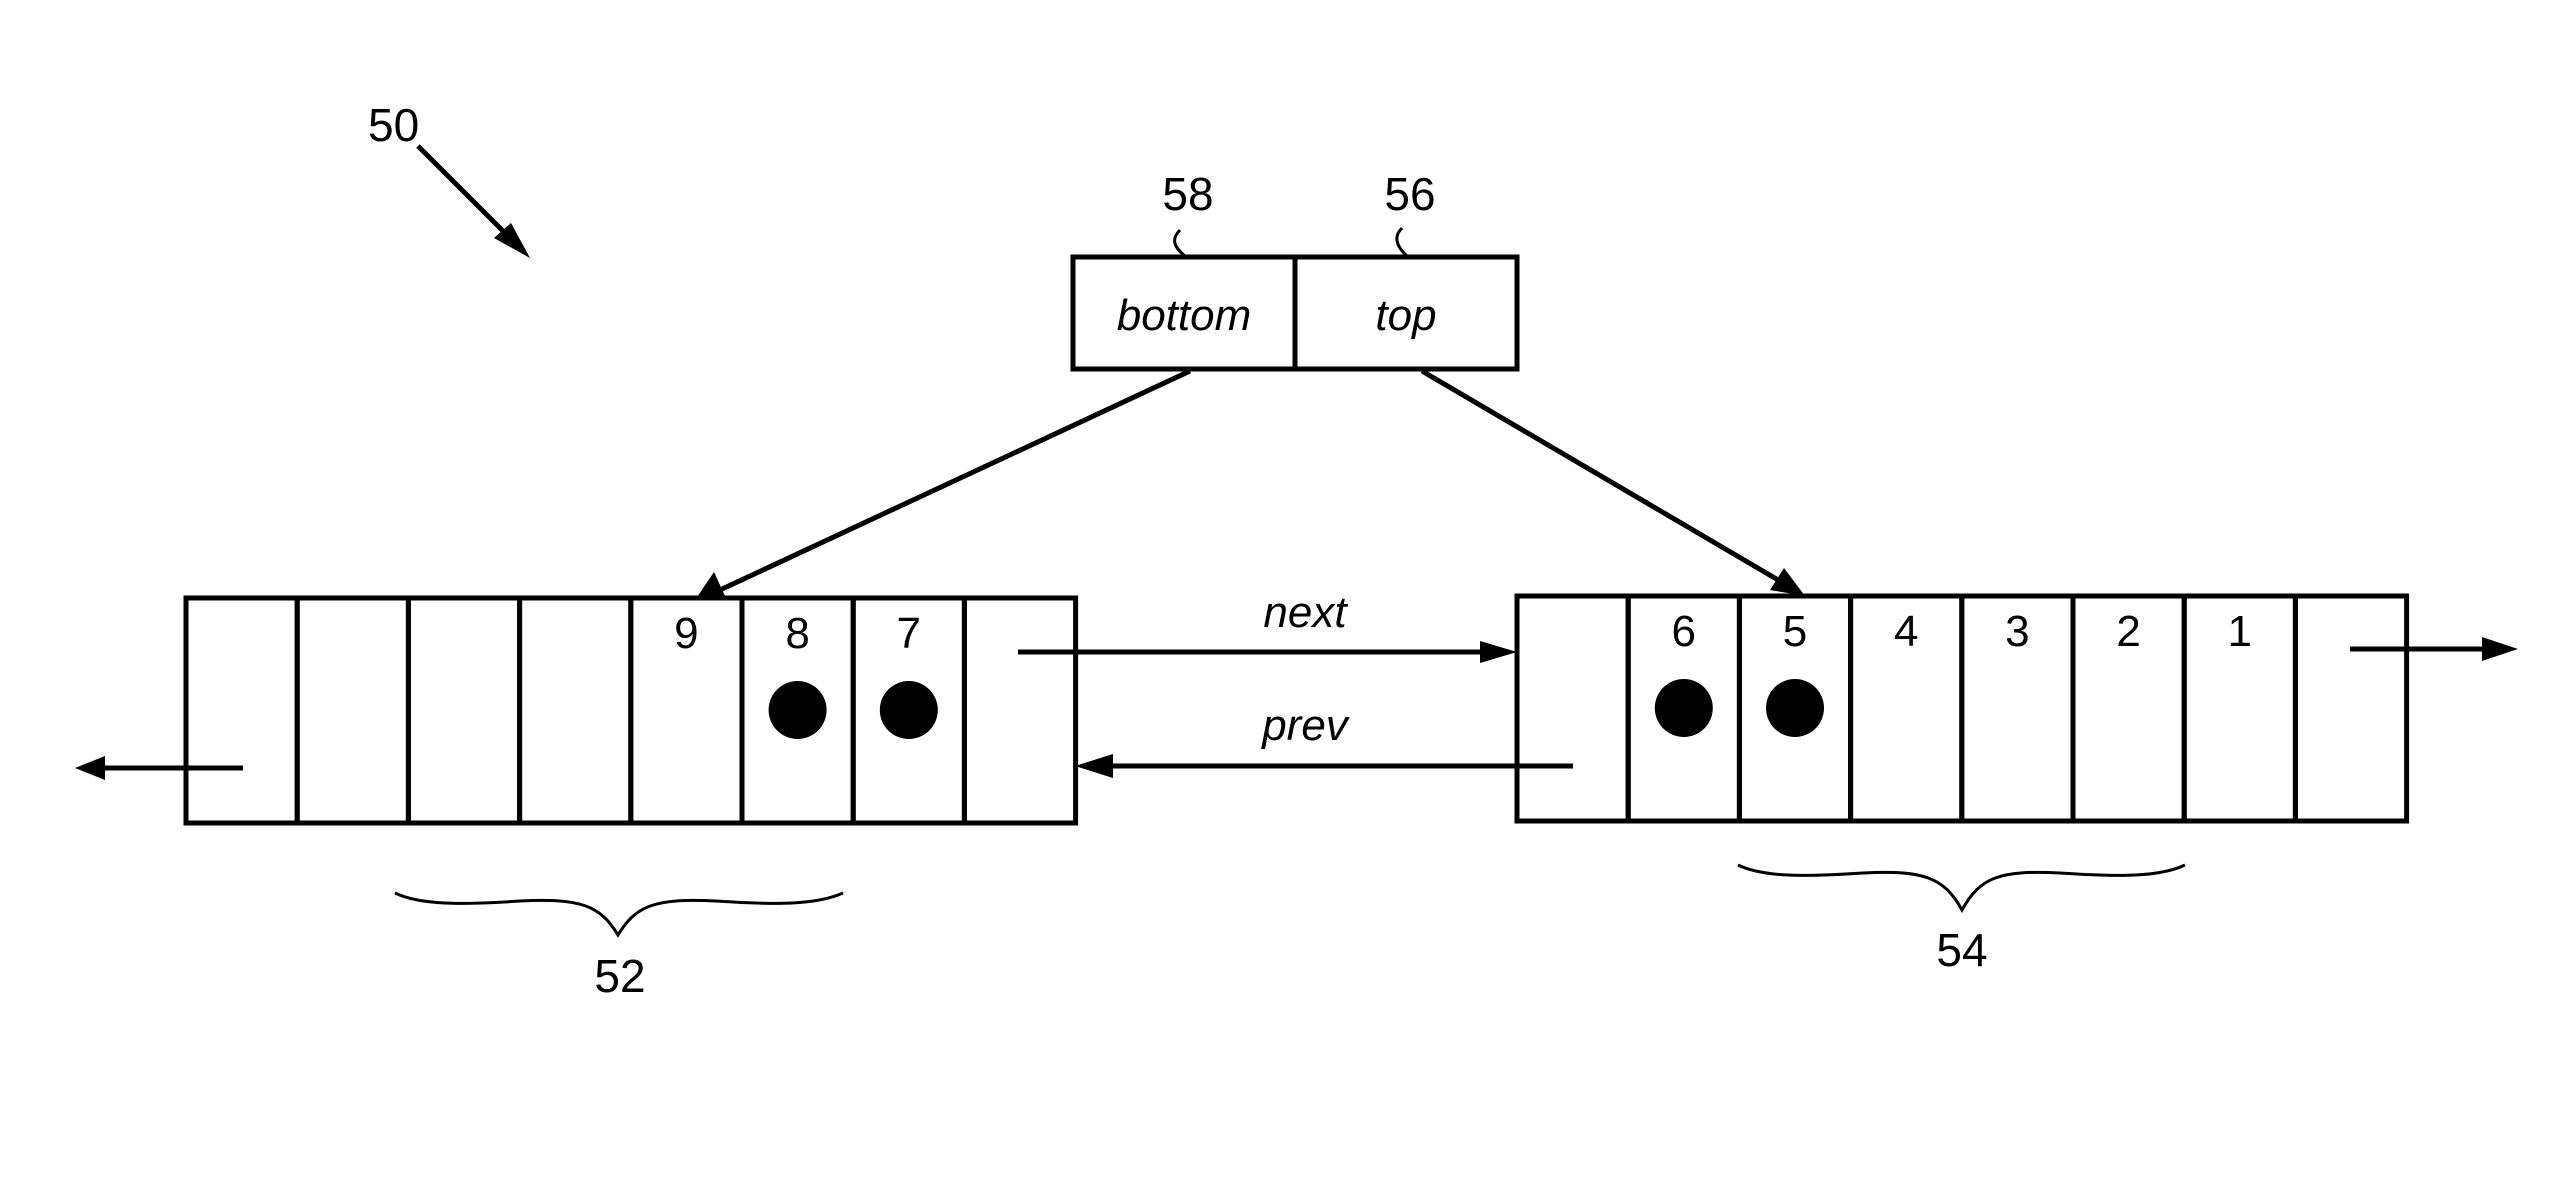 This screenshot has width=2573, height=1182. What do you see at coordinates (159, 768) in the screenshot?
I see `left-outgoing-arrow` at bounding box center [159, 768].